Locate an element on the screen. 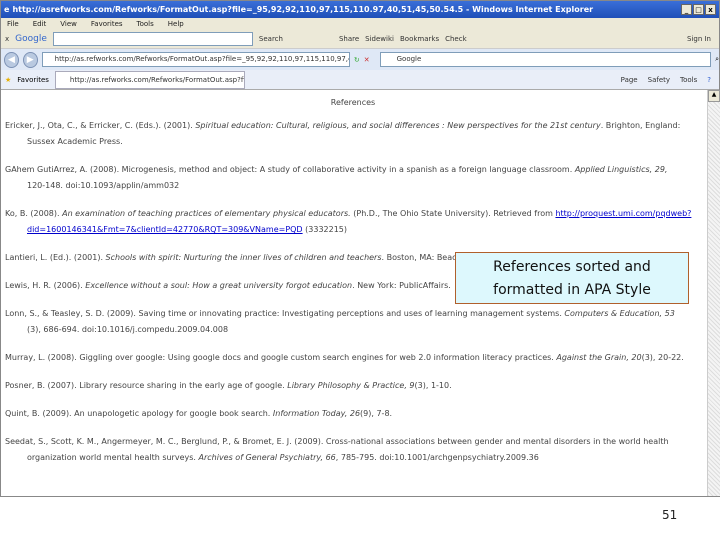 This screenshot has height=540, width=720. reference-source: Archives of General Psychiatry, 66 is located at coordinates (267, 457).